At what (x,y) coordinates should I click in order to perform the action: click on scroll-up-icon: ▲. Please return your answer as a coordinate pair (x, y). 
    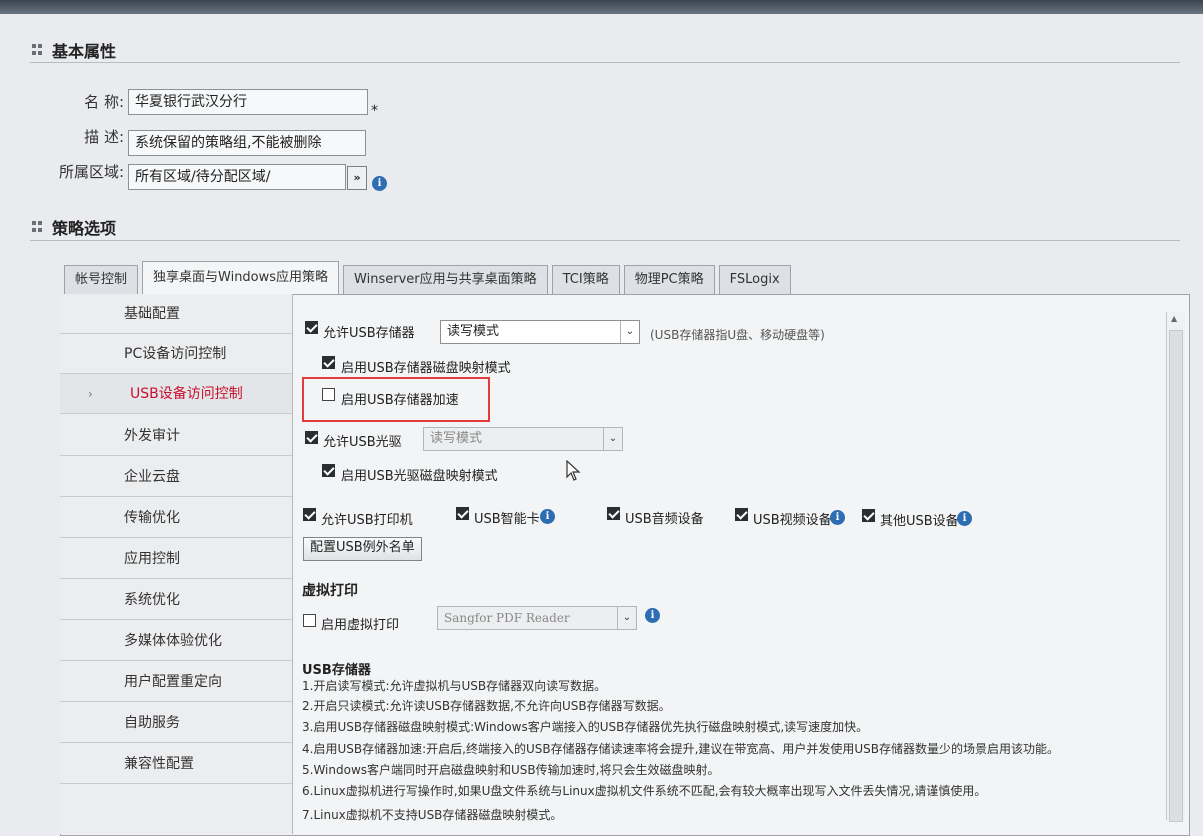
    Looking at the image, I should click on (1174, 318).